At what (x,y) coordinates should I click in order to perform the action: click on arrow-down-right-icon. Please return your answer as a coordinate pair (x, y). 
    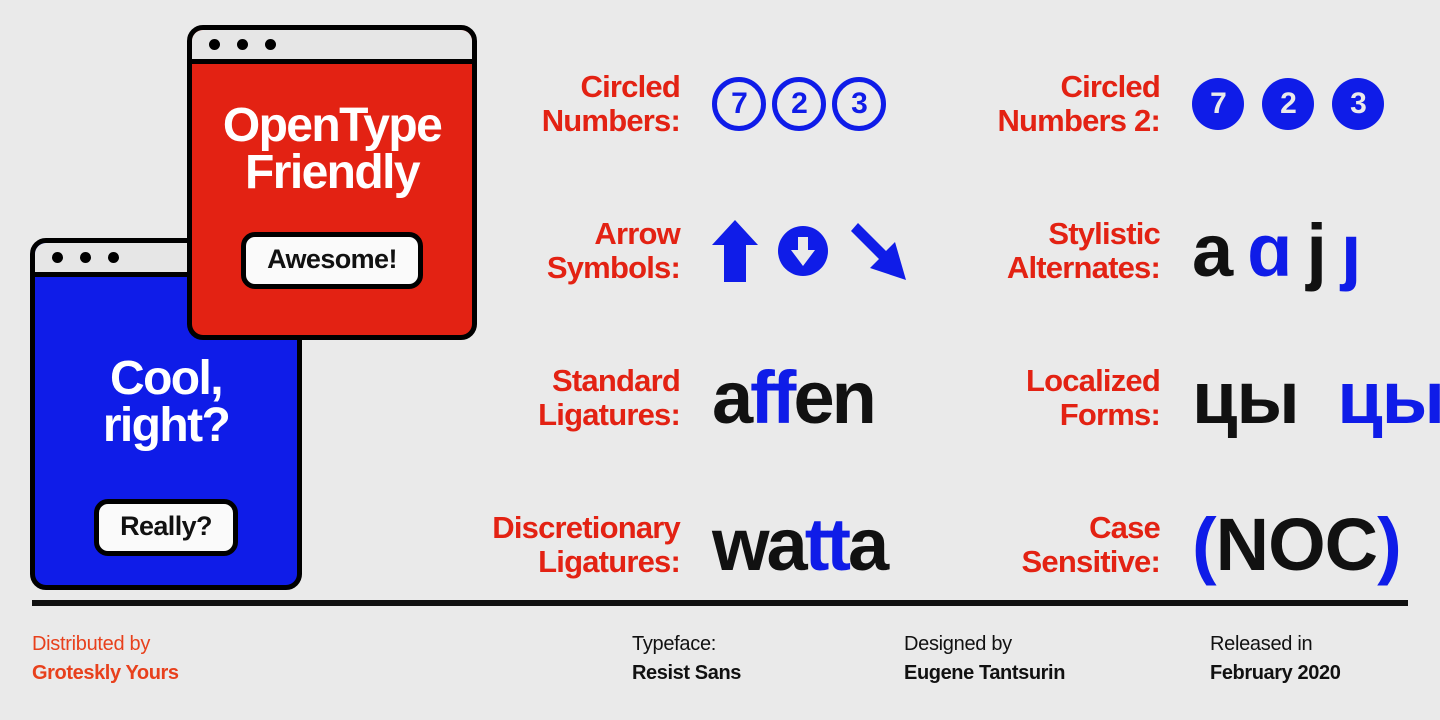
    Looking at the image, I should click on (878, 251).